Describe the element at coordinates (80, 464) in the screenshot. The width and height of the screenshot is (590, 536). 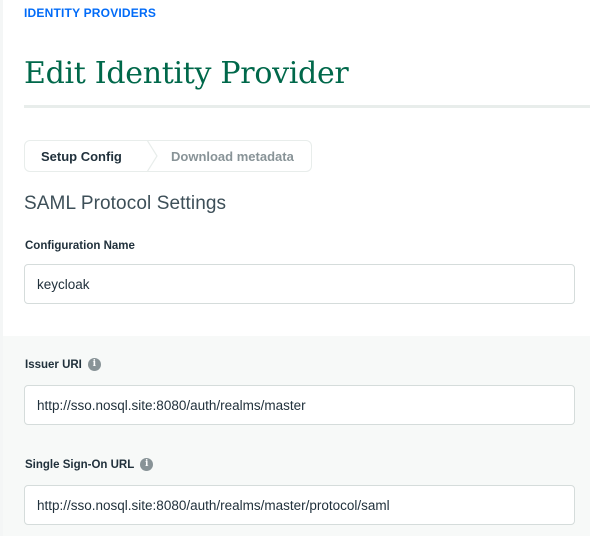
I see `sso-url-label-text: Single Sign-On URL` at that location.